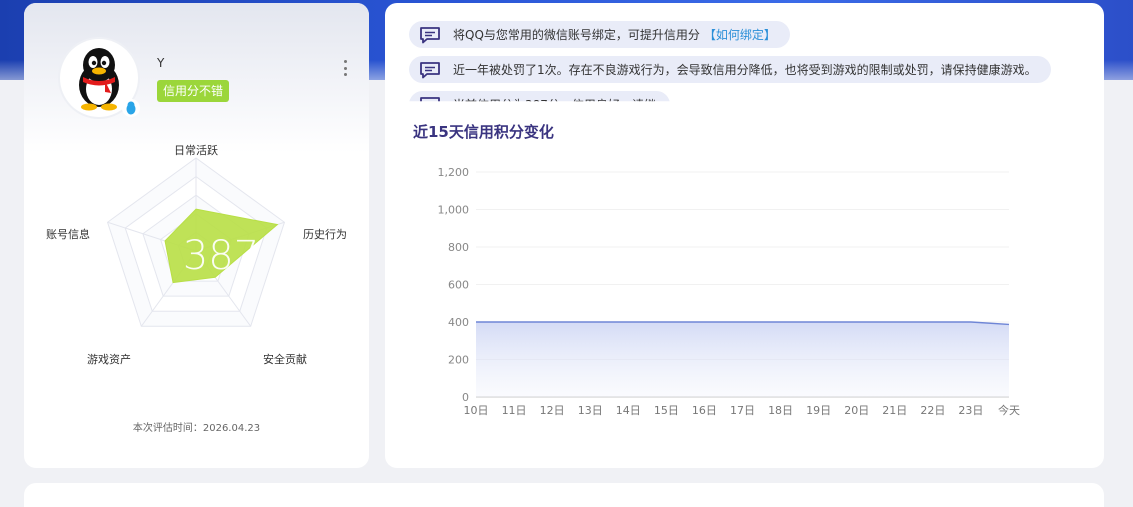 The height and width of the screenshot is (507, 1133). What do you see at coordinates (483, 132) in the screenshot?
I see `chart-title: 近15天信用积分变化` at bounding box center [483, 132].